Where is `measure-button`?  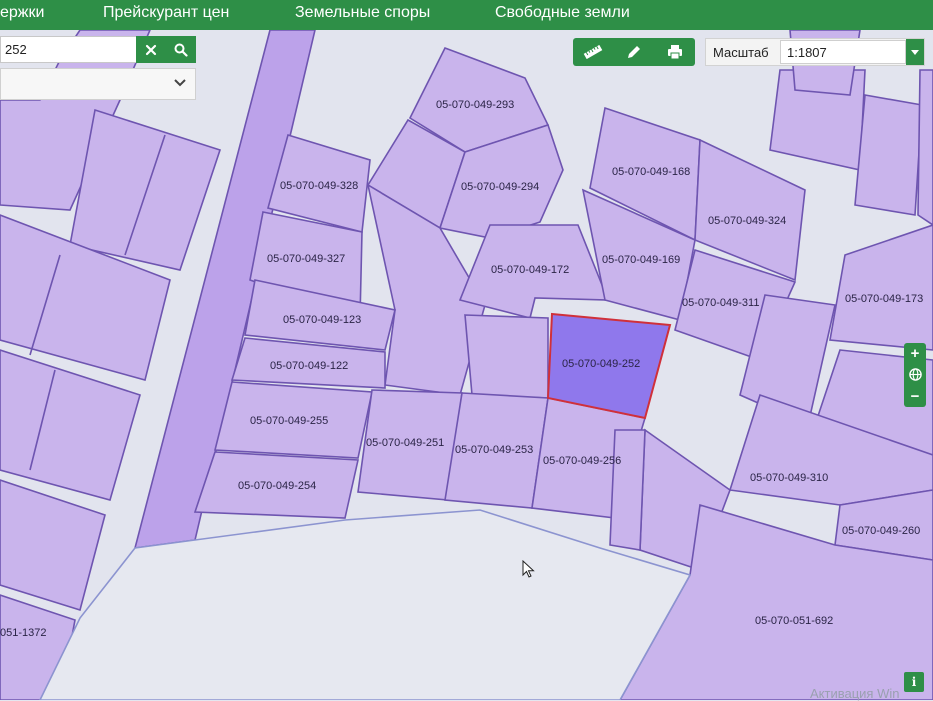 measure-button is located at coordinates (593, 52).